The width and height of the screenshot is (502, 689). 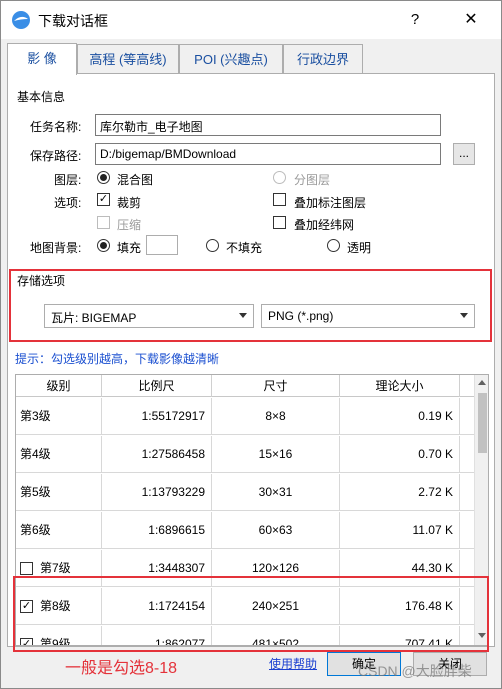 What do you see at coordinates (68, 180) in the screenshot?
I see `layer-label: 图层:` at bounding box center [68, 180].